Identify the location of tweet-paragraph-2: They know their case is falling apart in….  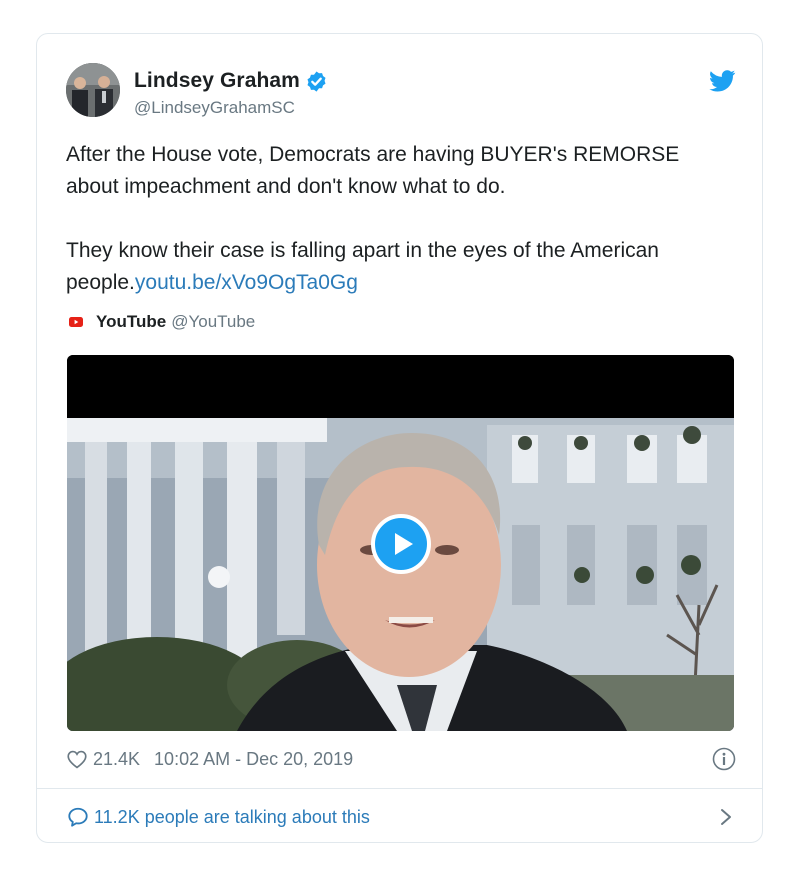
(401, 267).